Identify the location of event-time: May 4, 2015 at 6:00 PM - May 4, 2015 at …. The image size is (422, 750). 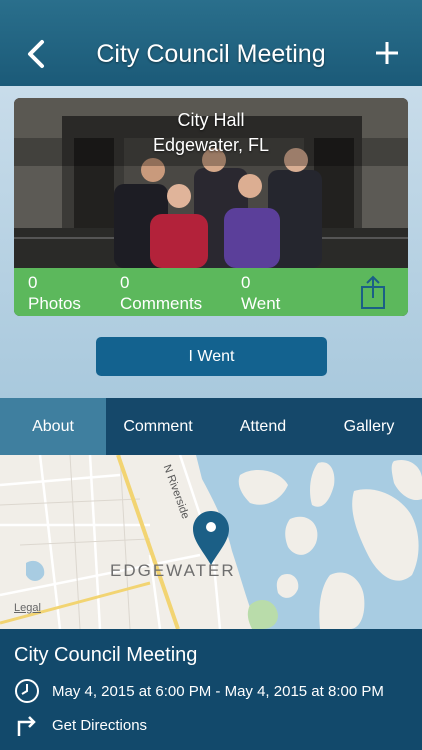
(218, 691).